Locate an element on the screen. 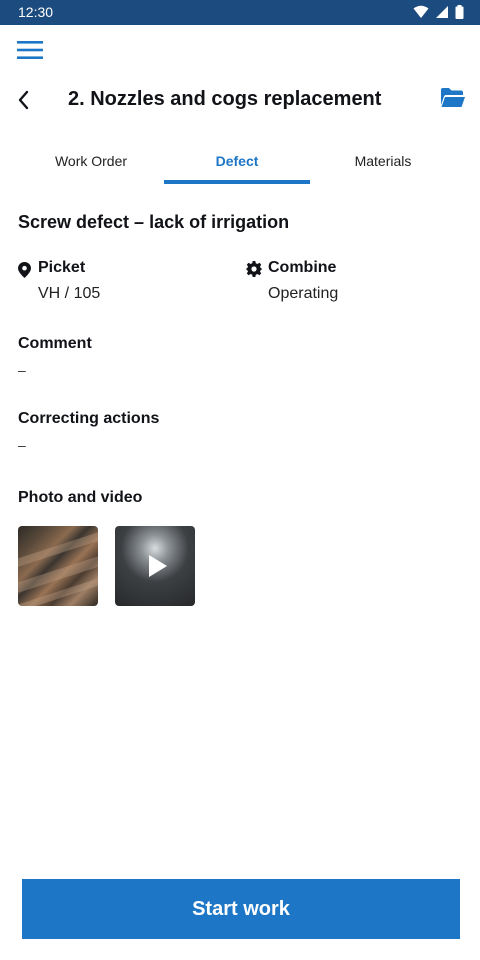 Image resolution: width=480 pixels, height=960 pixels. status-icons is located at coordinates (438, 12).